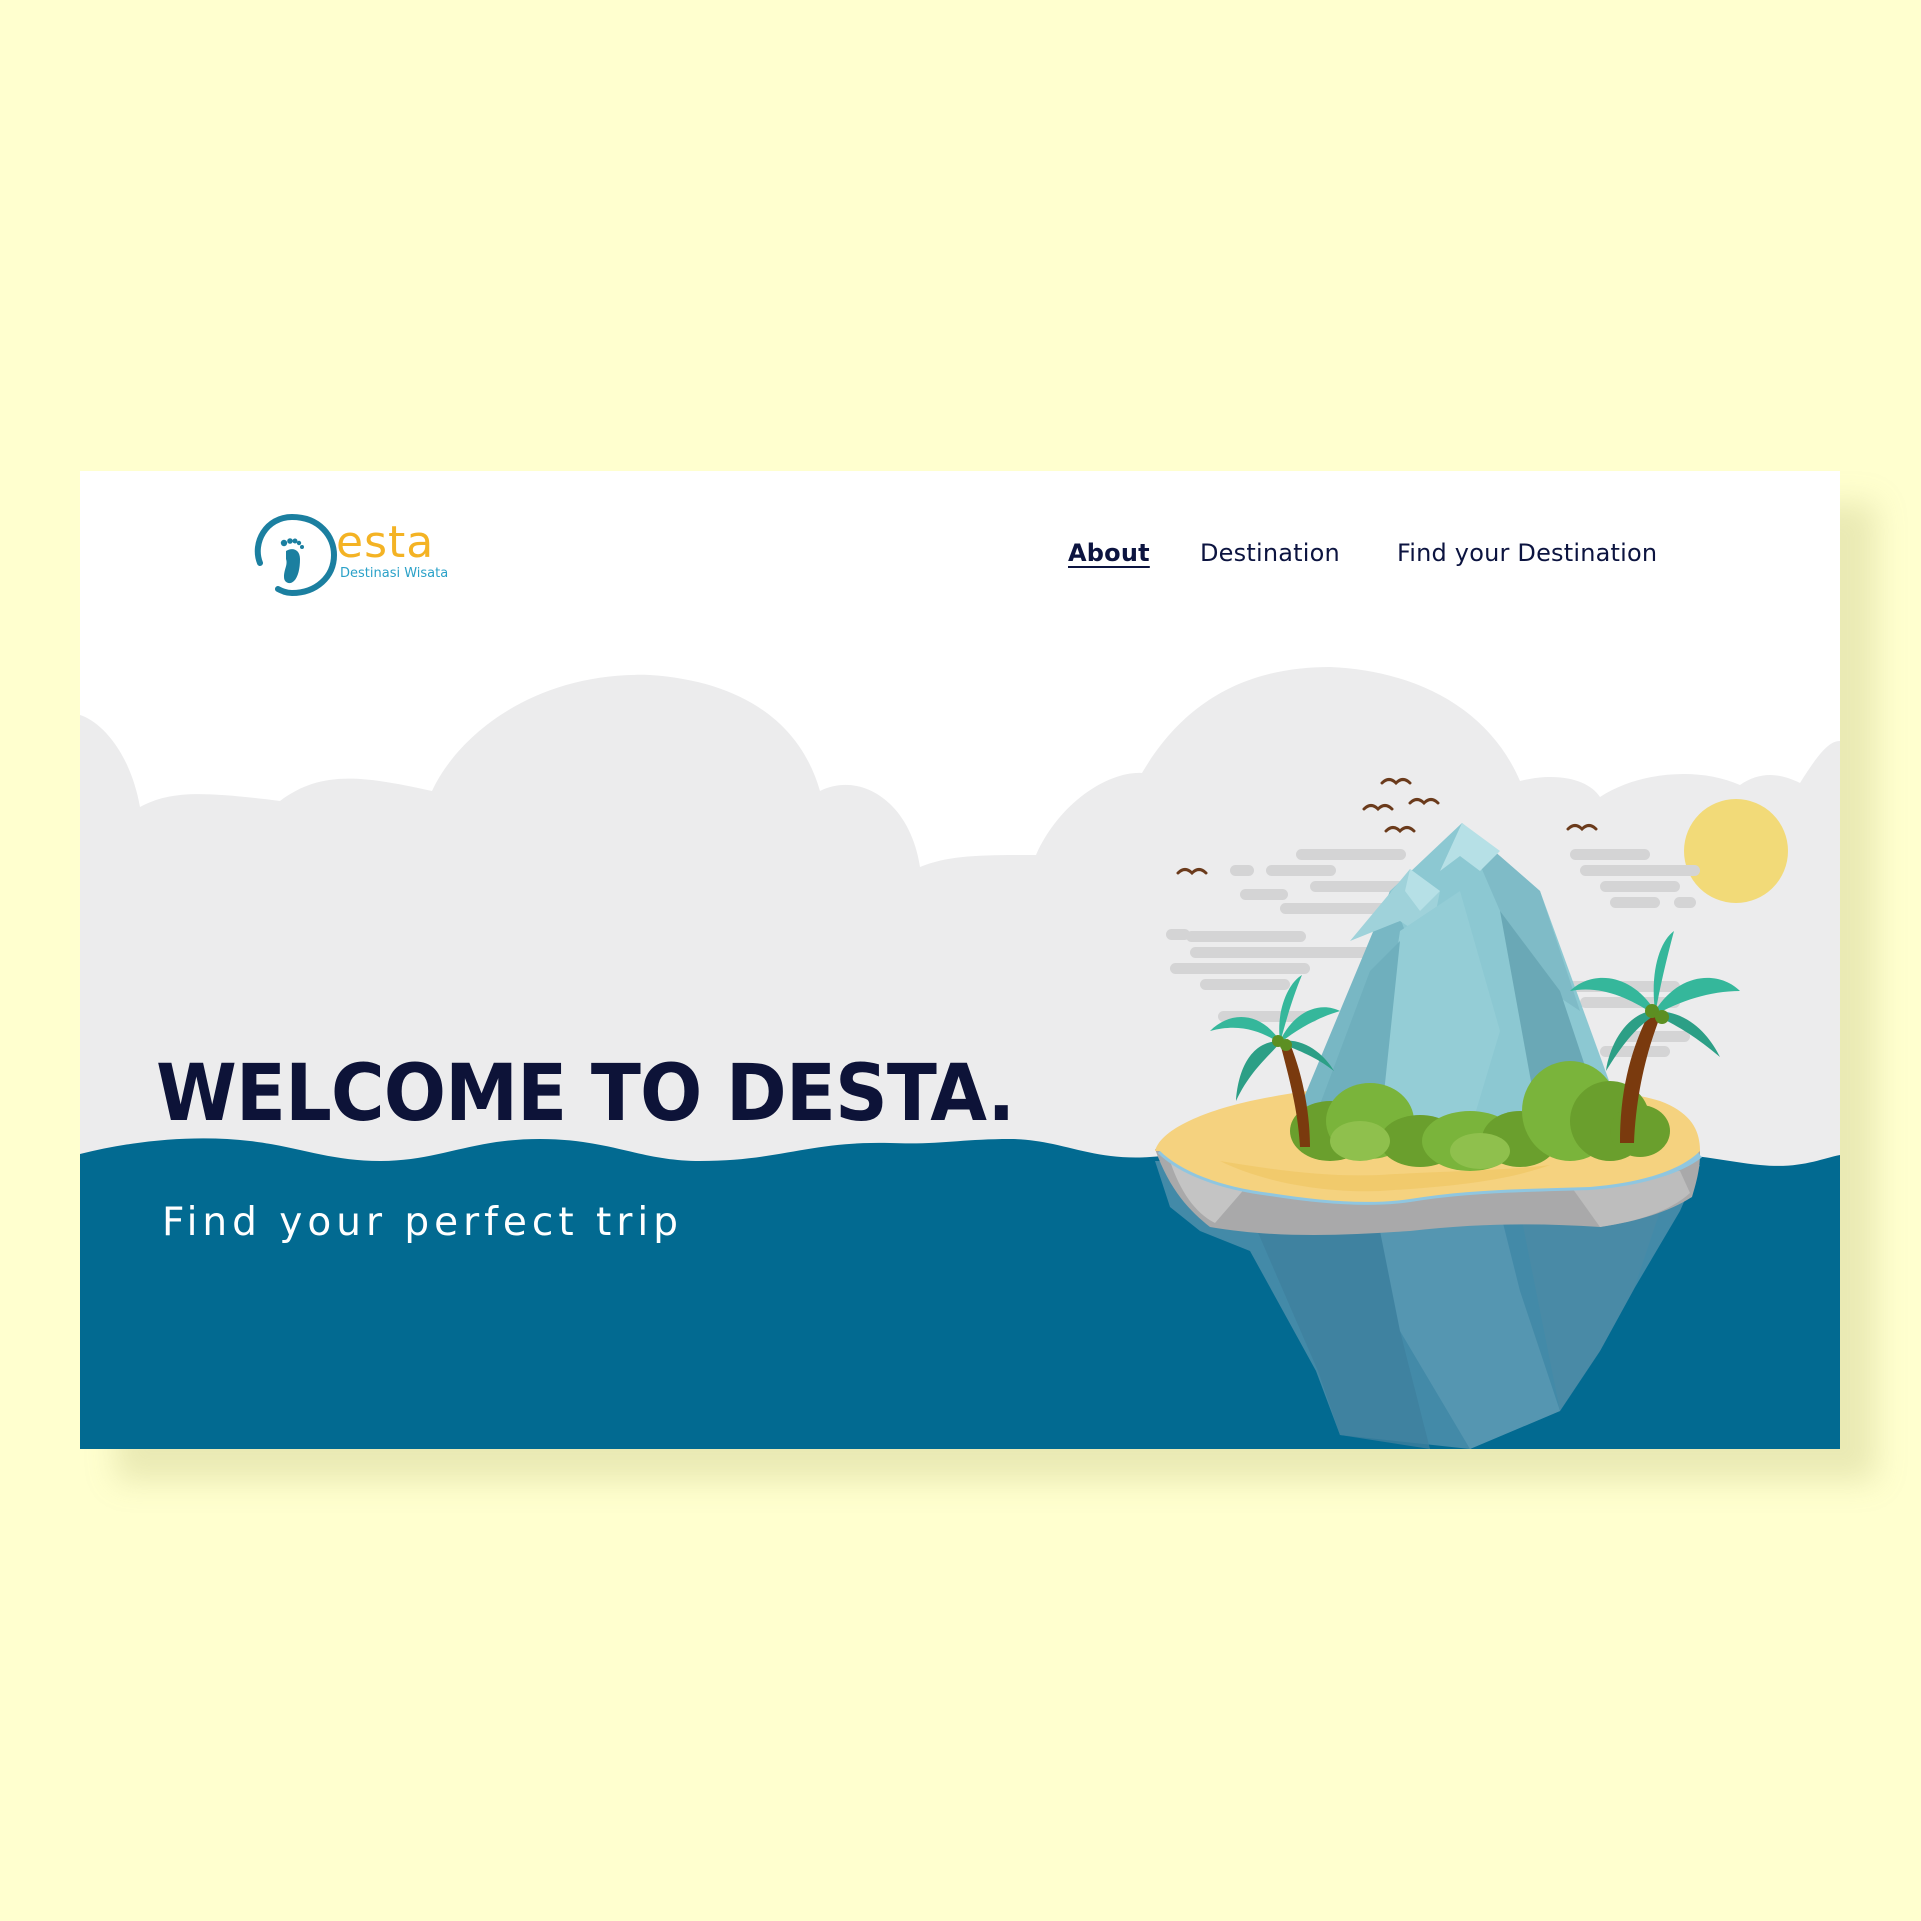 The height and width of the screenshot is (1921, 1921). Describe the element at coordinates (585, 1094) in the screenshot. I see `hero-title: WELCOME TO DESTA.` at that location.